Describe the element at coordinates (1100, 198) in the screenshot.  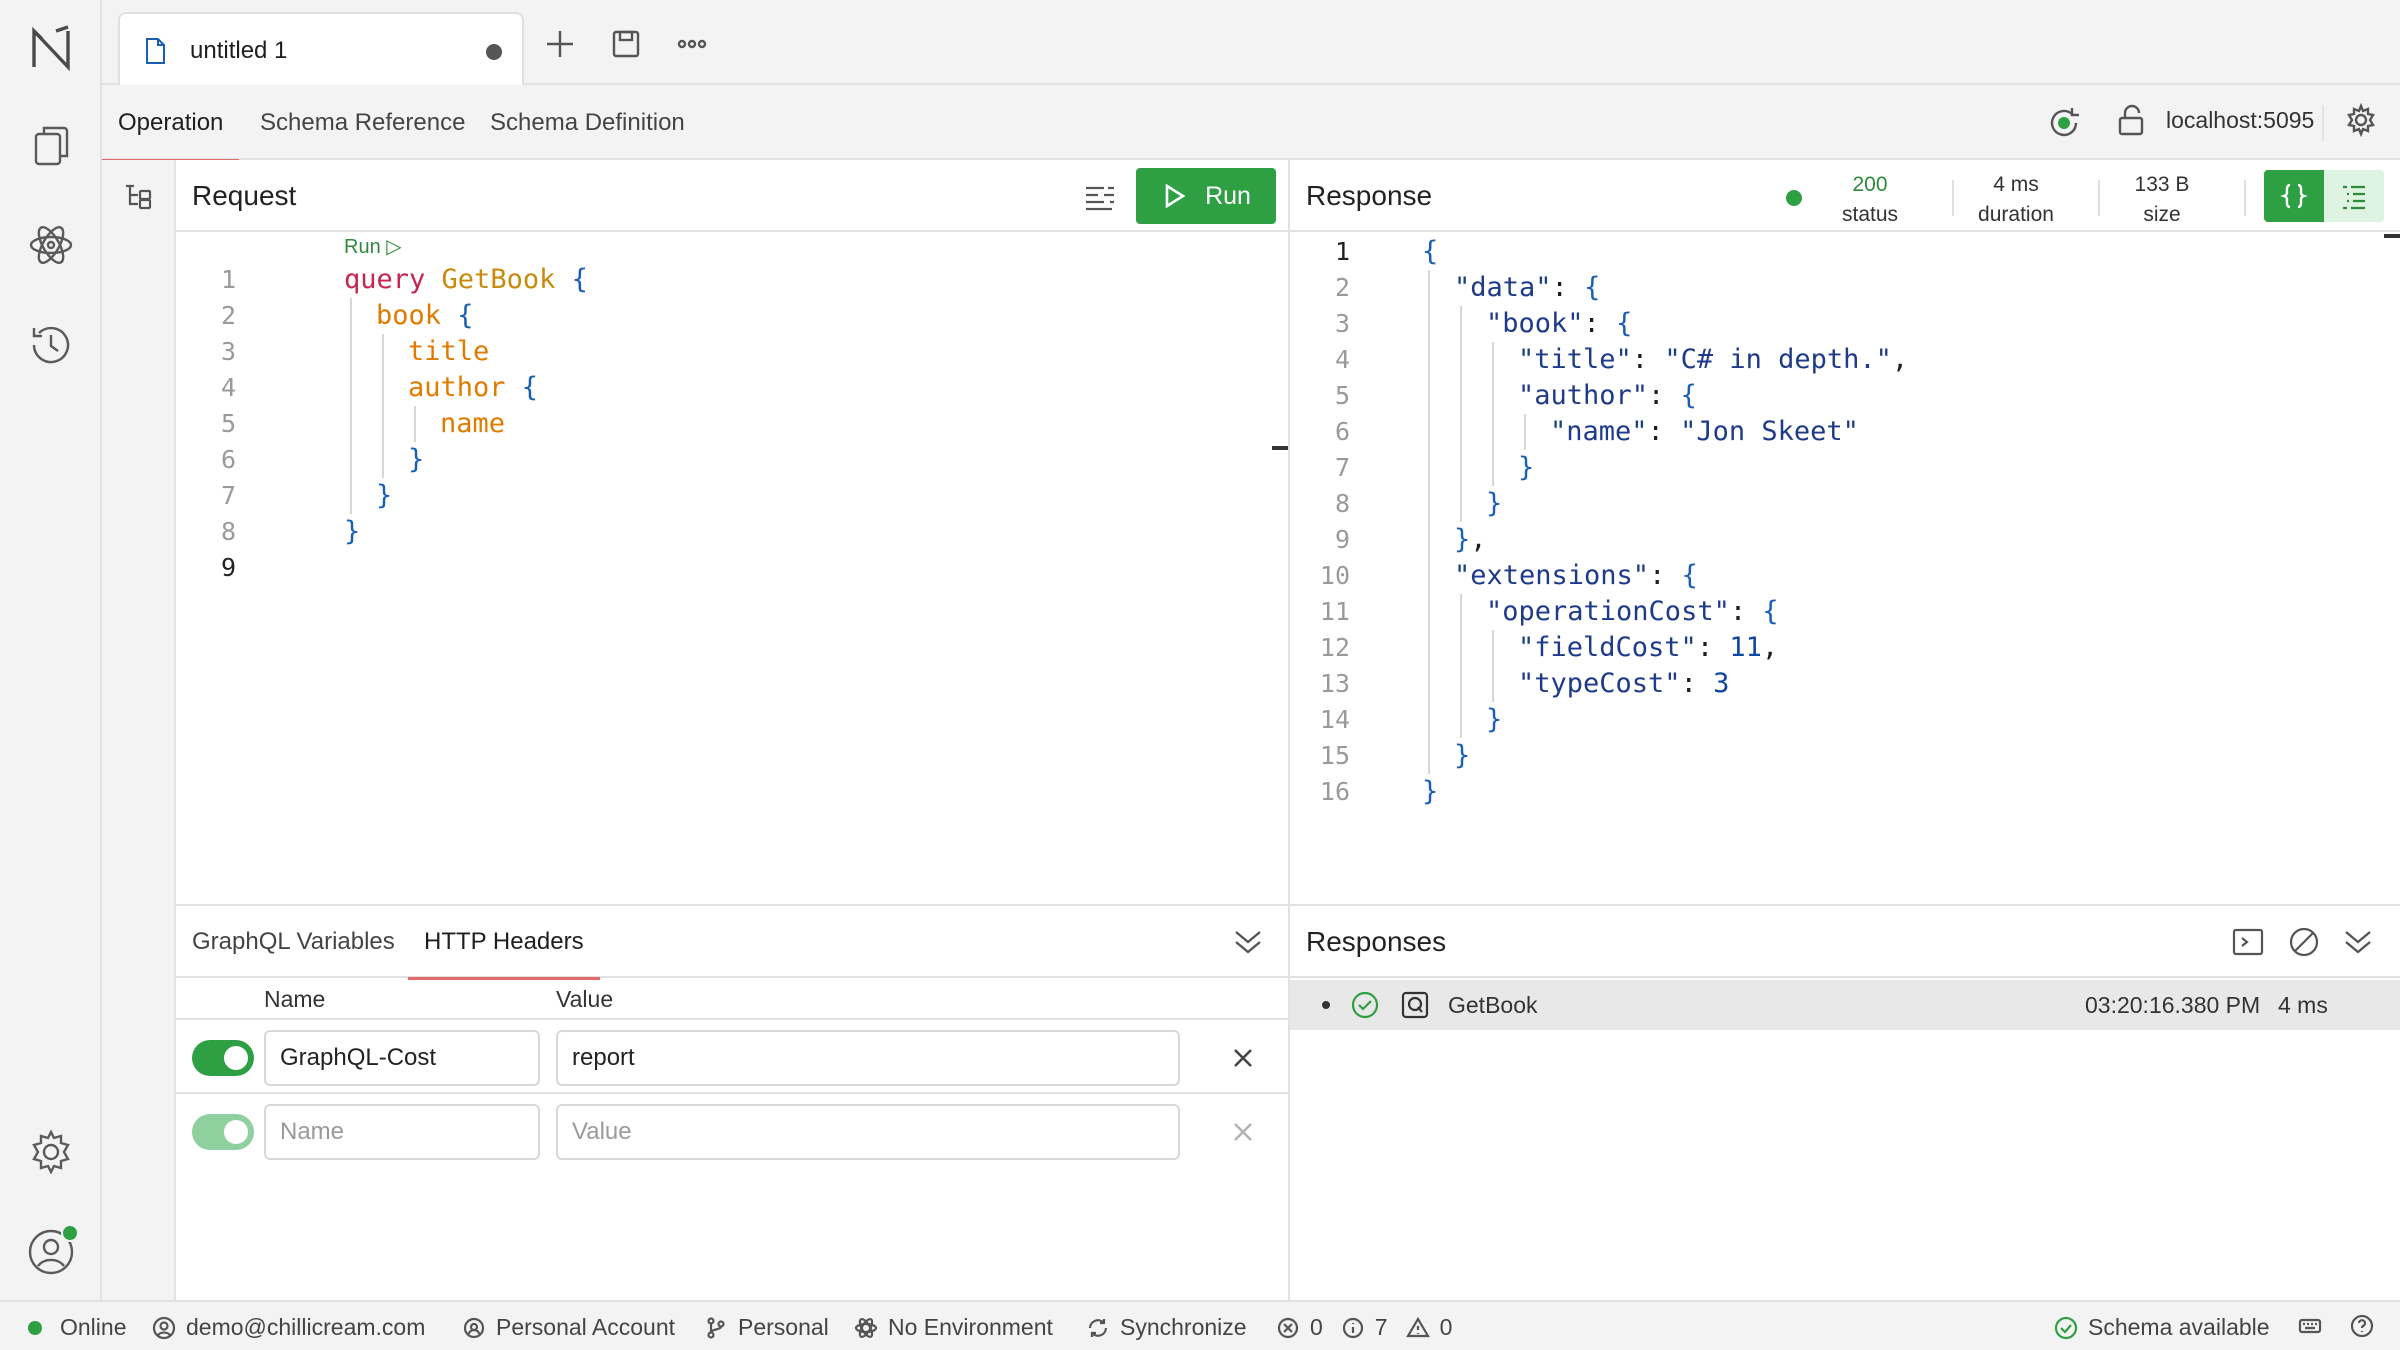
I see `format-document-button` at that location.